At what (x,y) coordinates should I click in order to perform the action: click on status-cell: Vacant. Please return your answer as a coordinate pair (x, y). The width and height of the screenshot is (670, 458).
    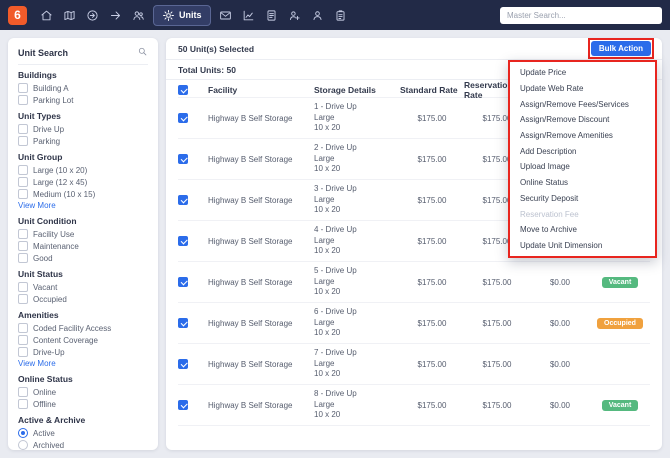
    Looking at the image, I should click on (620, 282).